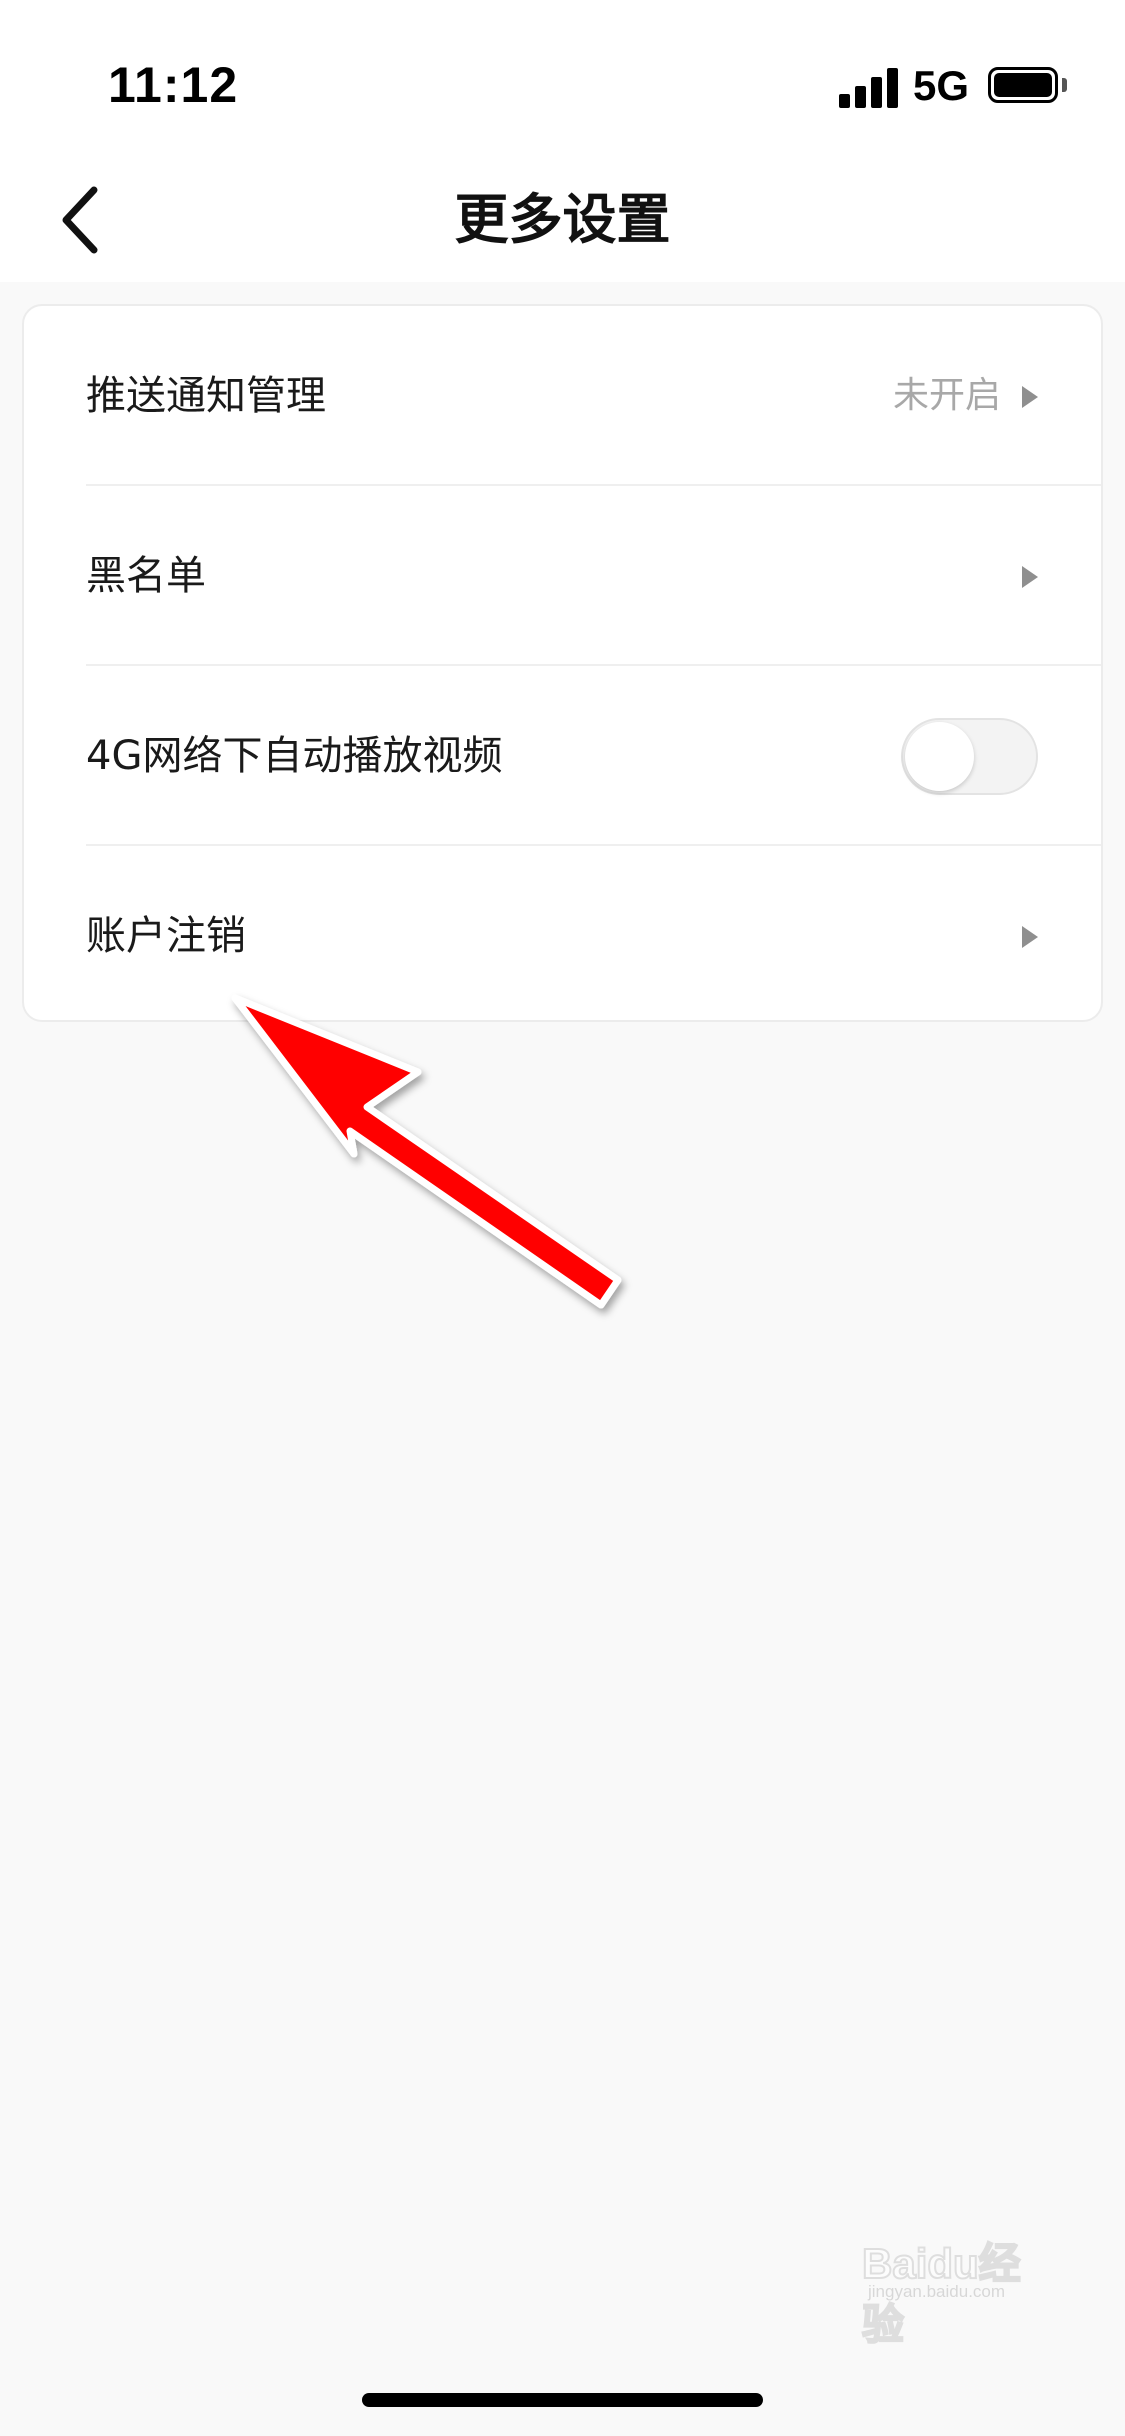  I want to click on network-type: 5G, so click(941, 85).